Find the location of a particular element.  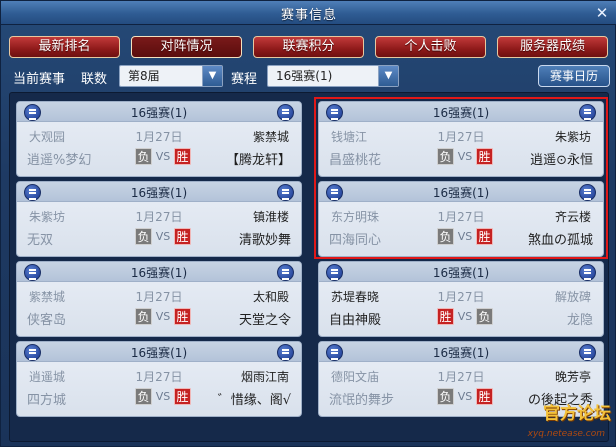

window-title: 赛事信息 is located at coordinates (308, 15).